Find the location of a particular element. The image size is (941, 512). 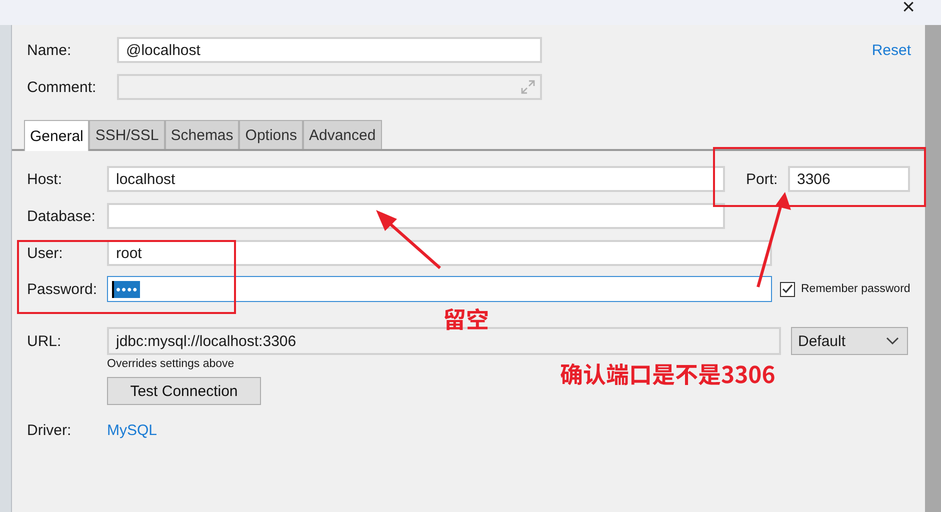

expand-icon is located at coordinates (528, 87).